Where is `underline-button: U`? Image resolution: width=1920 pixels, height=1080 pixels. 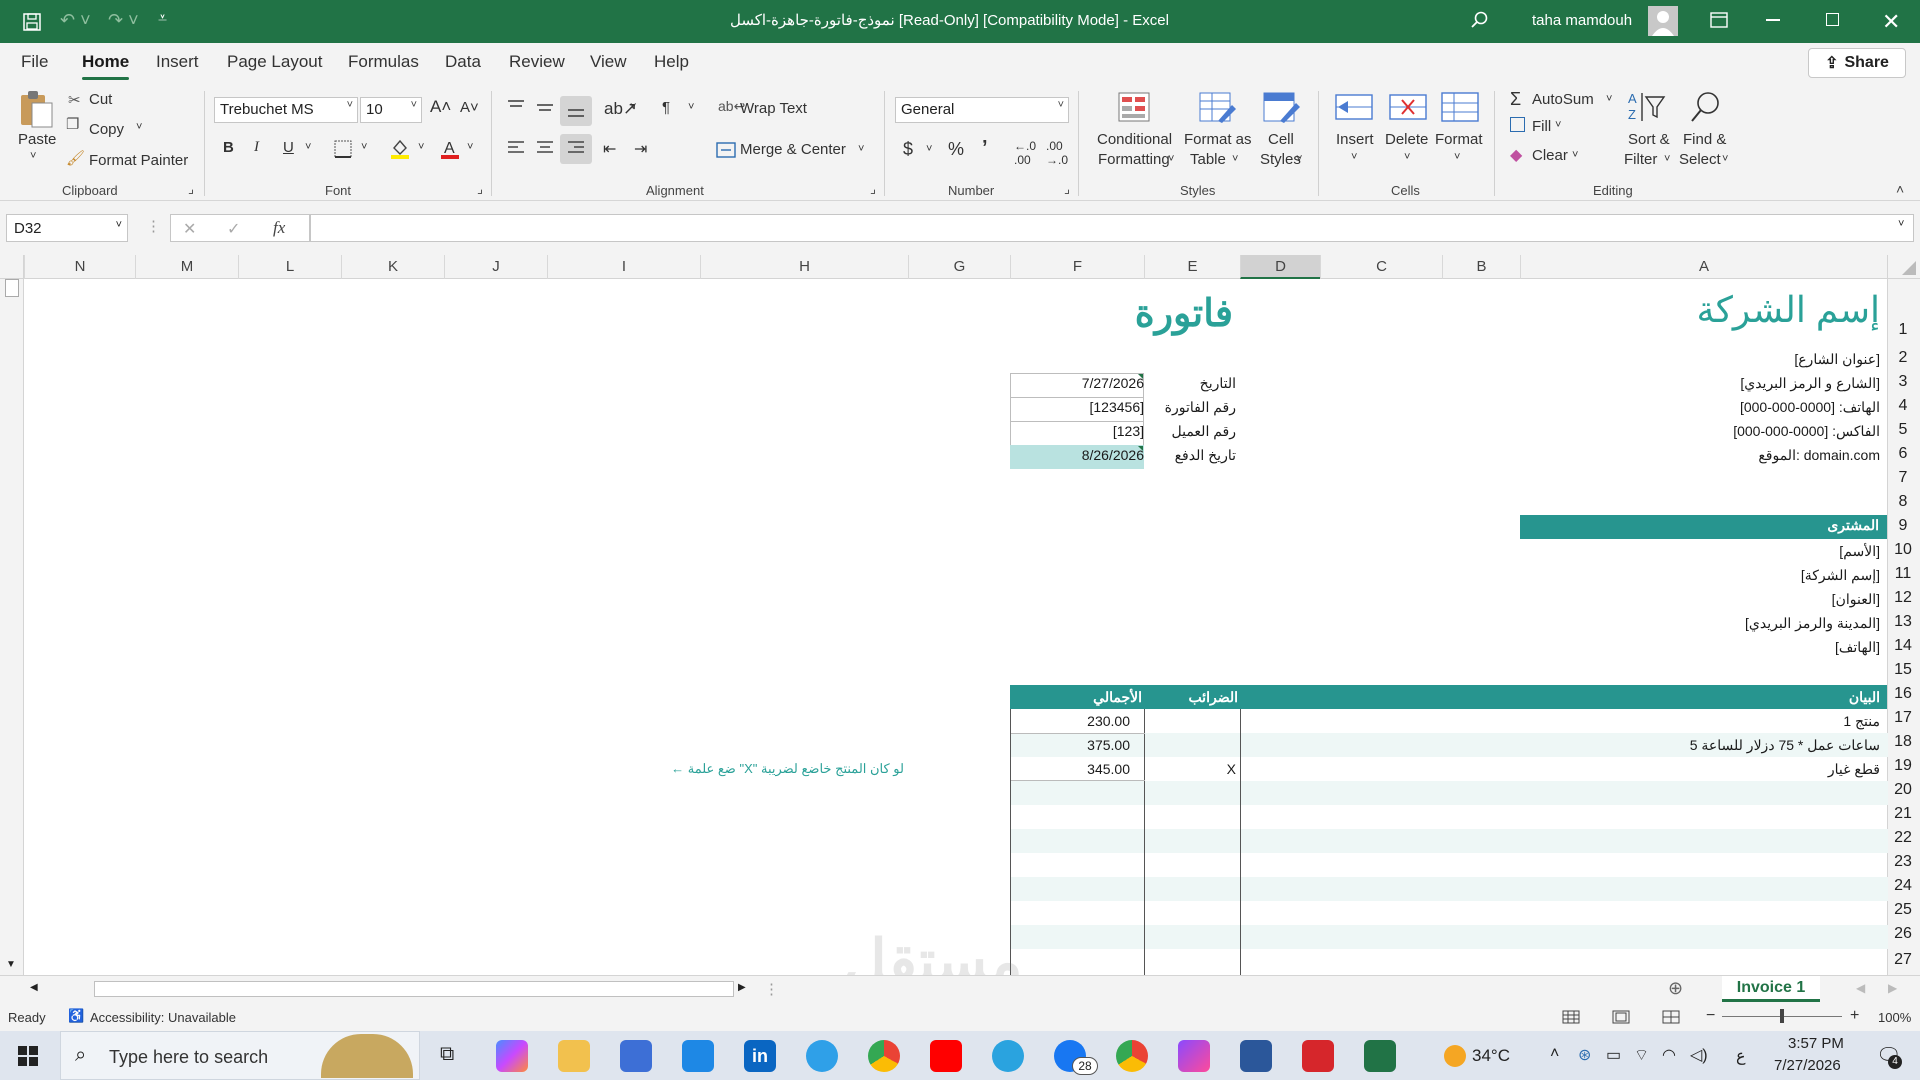
underline-button: U is located at coordinates (288, 147).